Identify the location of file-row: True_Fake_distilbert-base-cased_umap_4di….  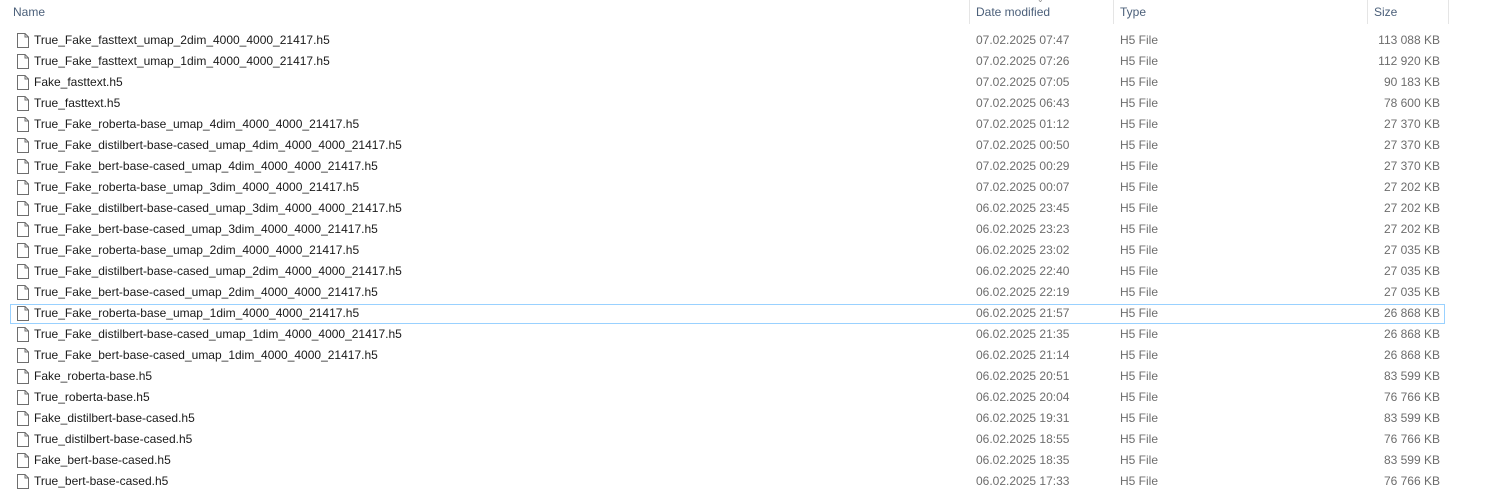
(743, 145).